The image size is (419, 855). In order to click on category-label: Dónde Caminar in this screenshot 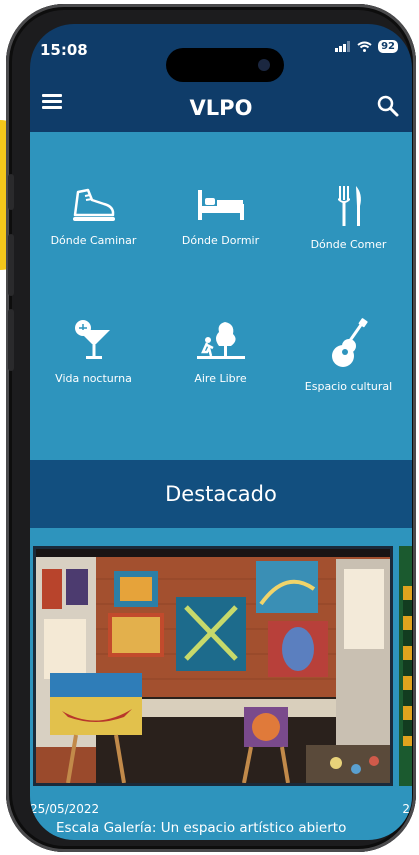, I will do `click(93, 240)`.